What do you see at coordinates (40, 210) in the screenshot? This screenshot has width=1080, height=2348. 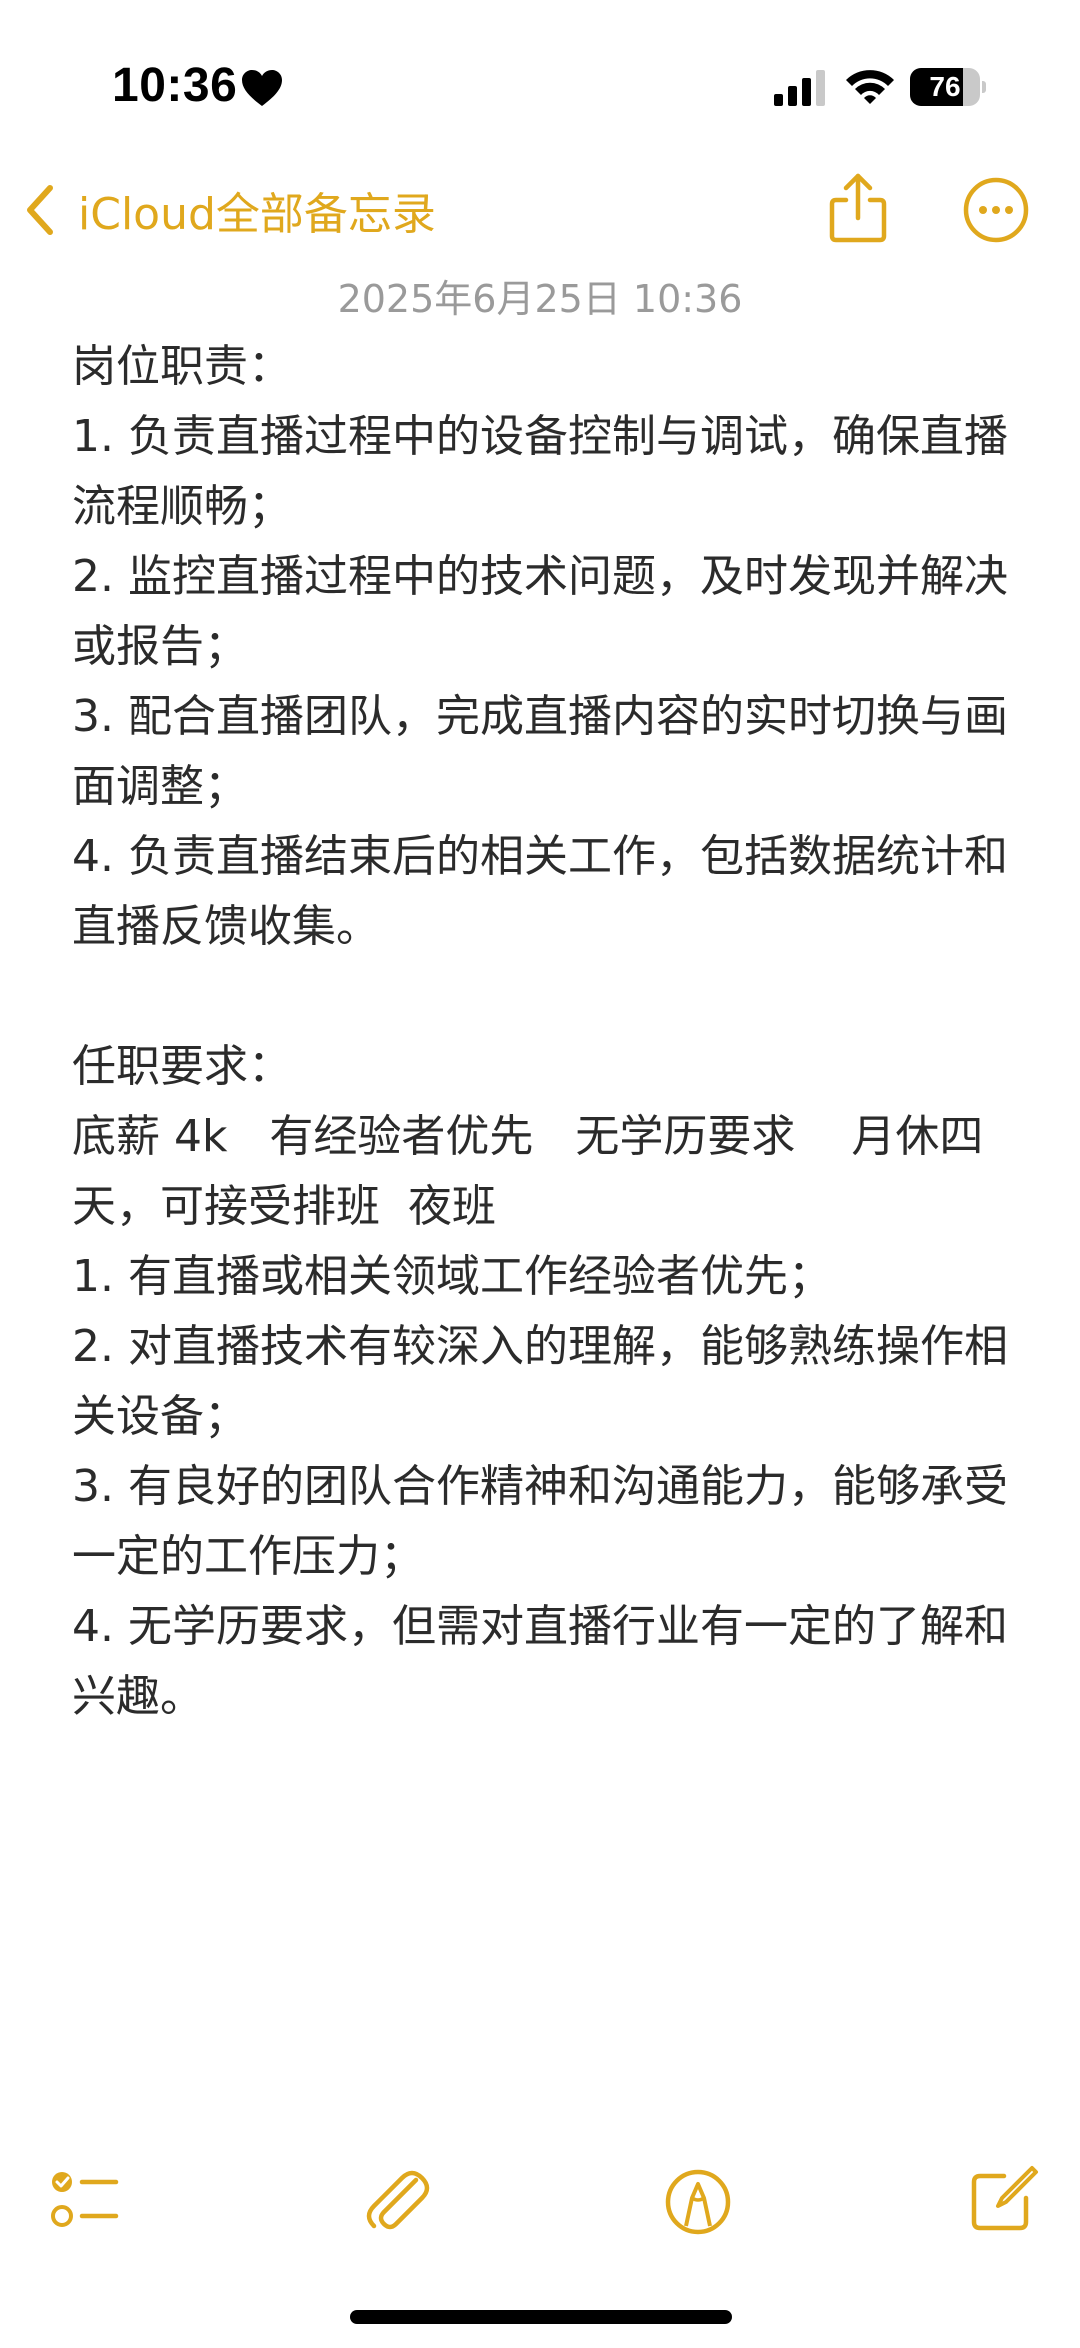 I see `chevron-left-icon` at bounding box center [40, 210].